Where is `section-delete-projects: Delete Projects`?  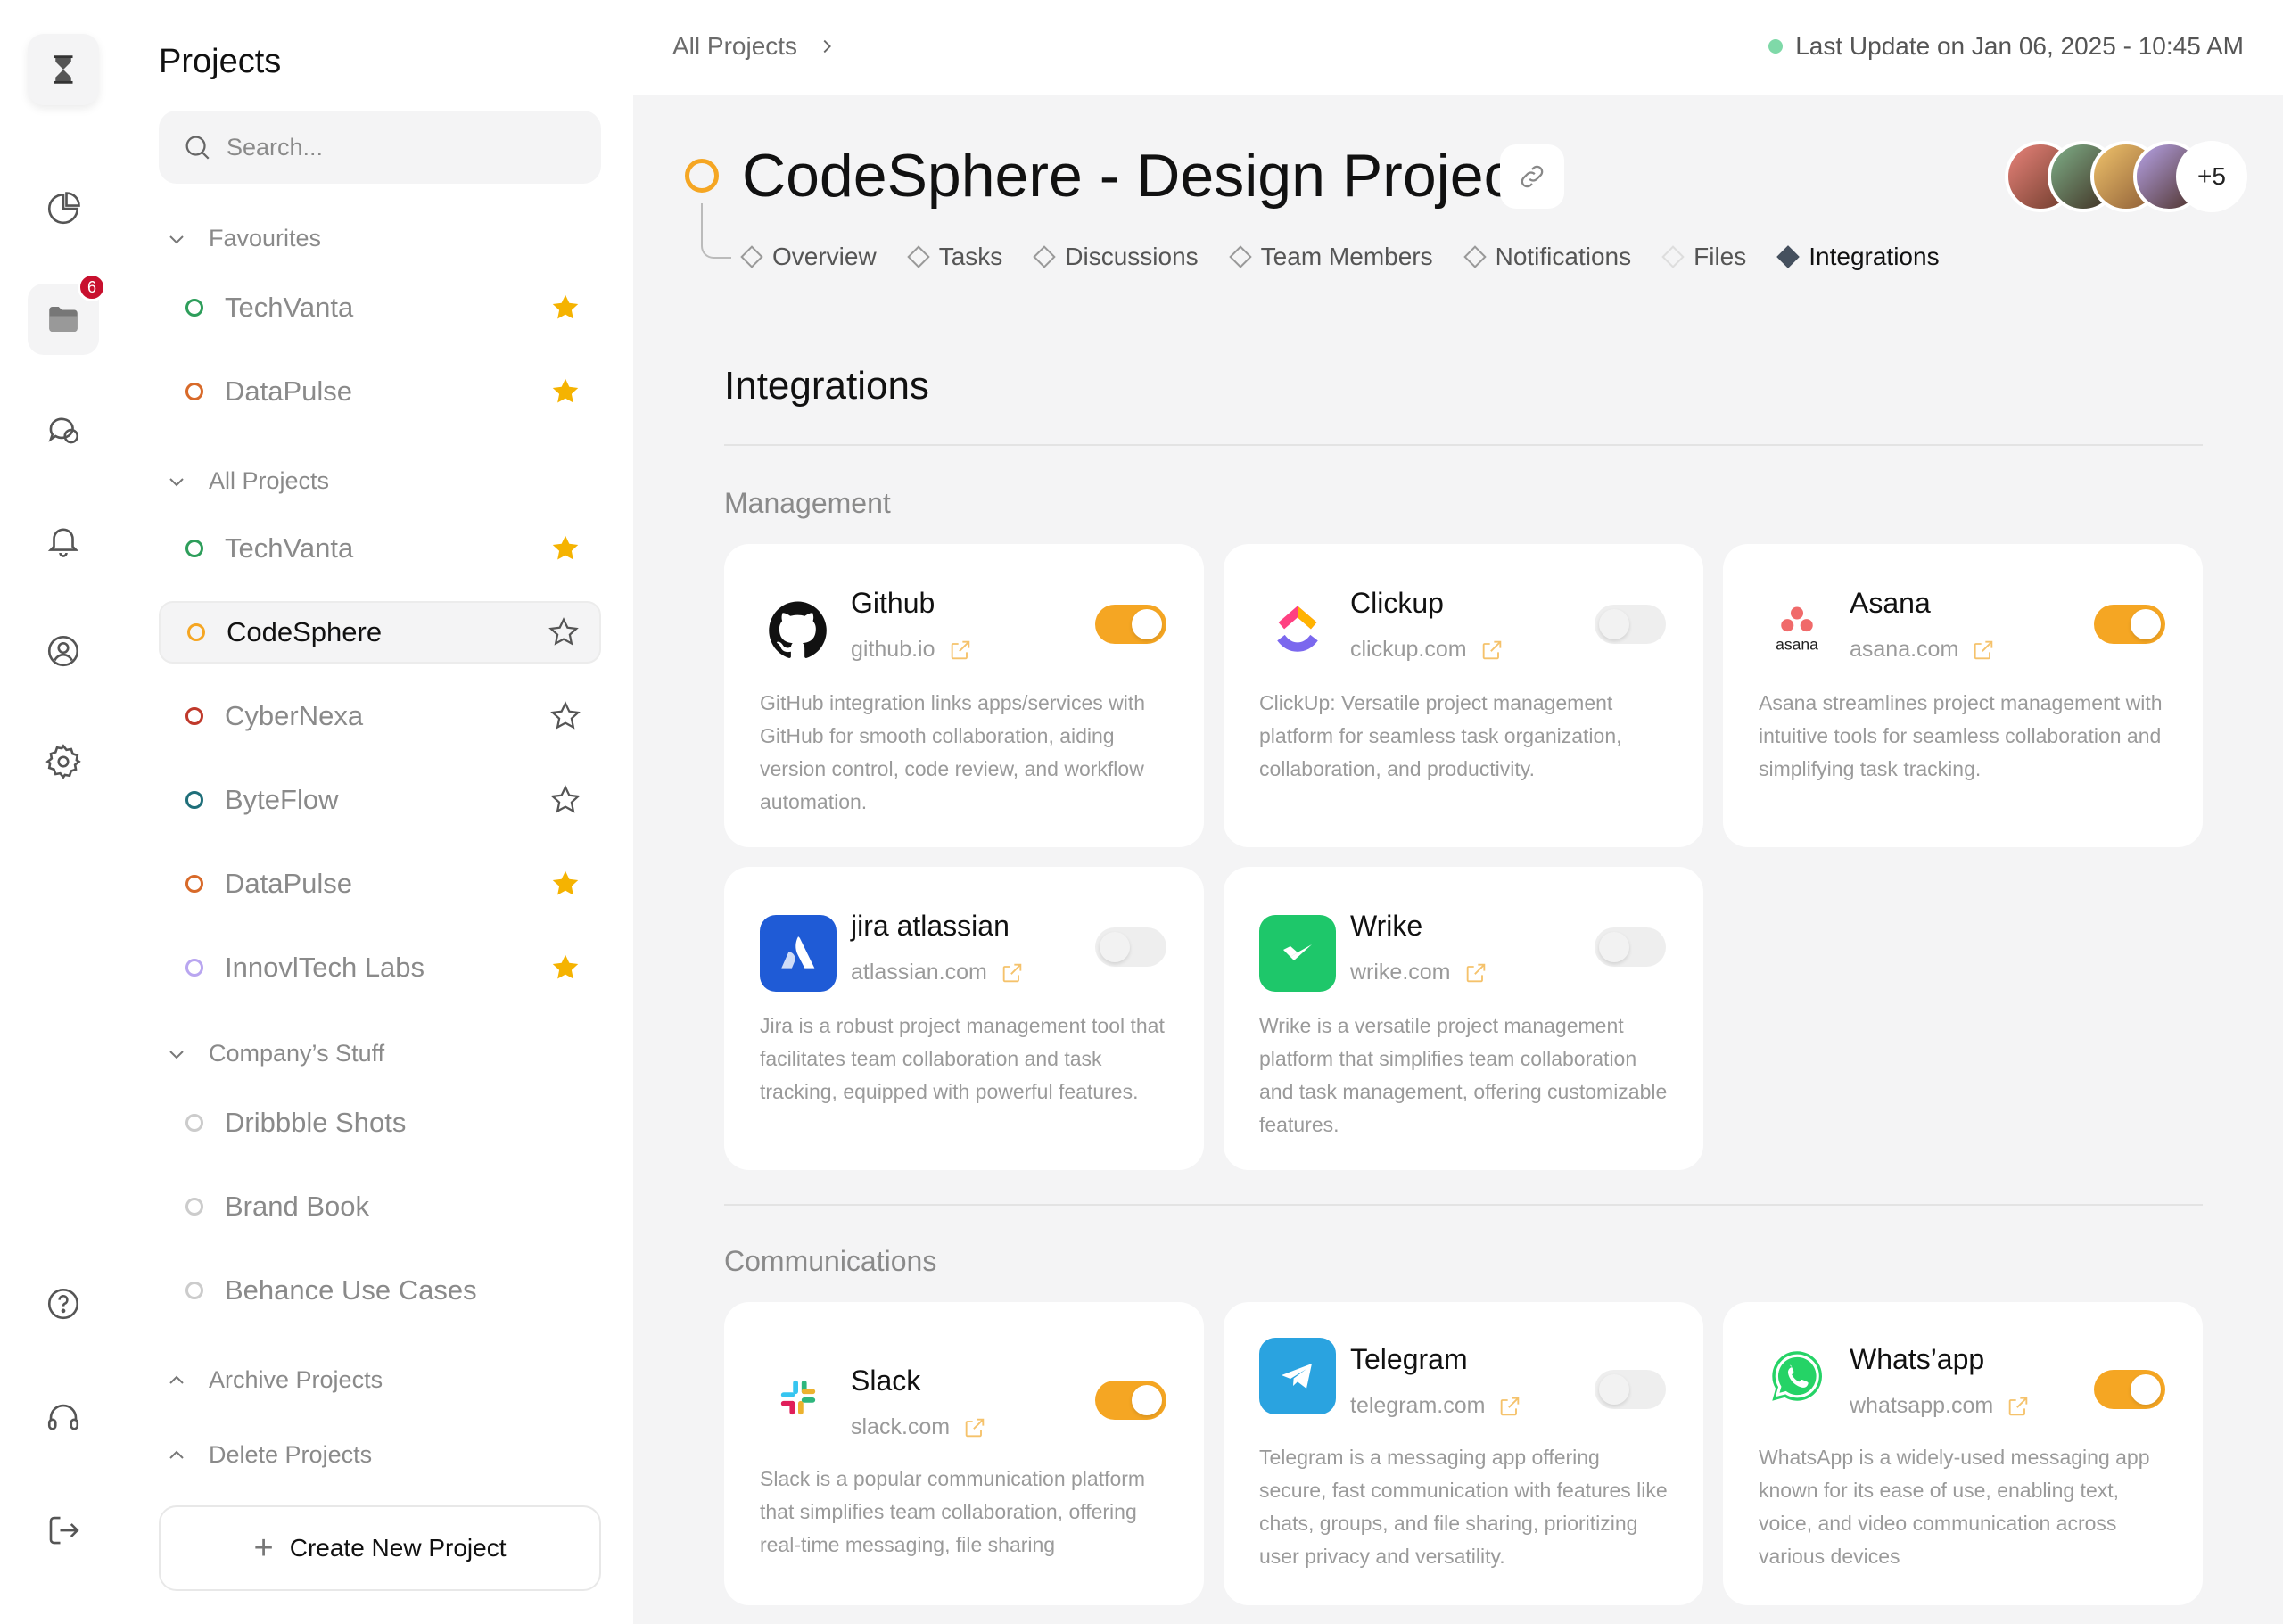 section-delete-projects: Delete Projects is located at coordinates (269, 1455).